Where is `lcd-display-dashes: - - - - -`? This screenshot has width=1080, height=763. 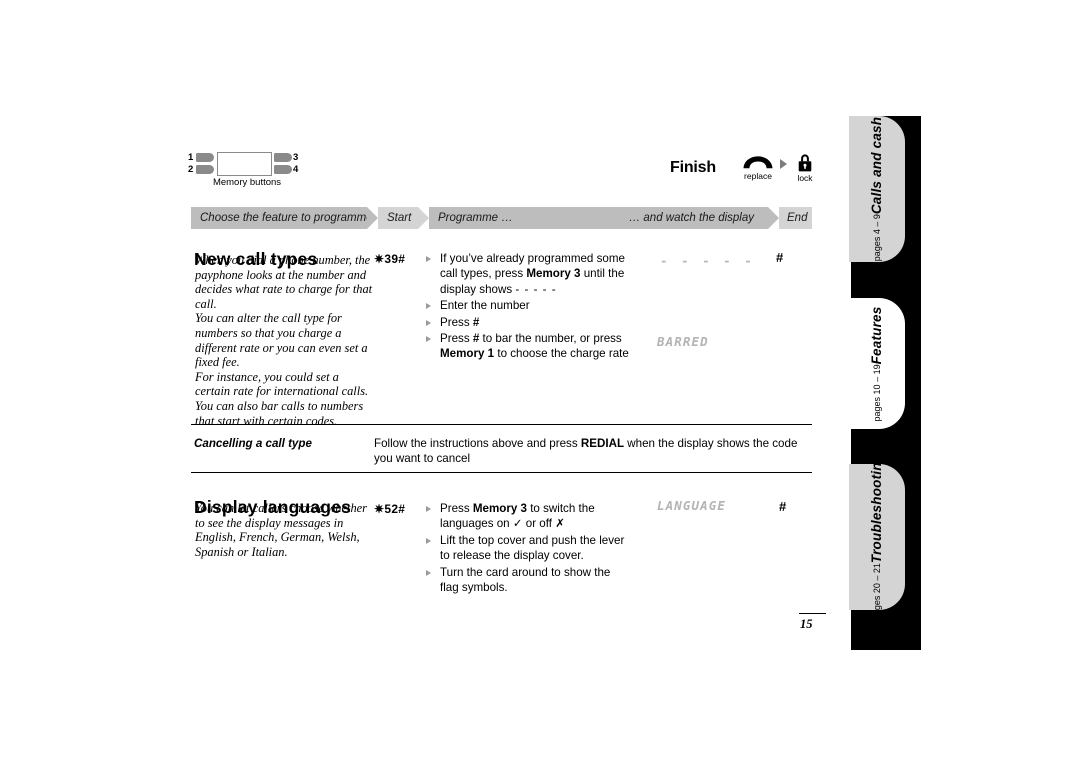 lcd-display-dashes: - - - - - is located at coordinates (707, 260).